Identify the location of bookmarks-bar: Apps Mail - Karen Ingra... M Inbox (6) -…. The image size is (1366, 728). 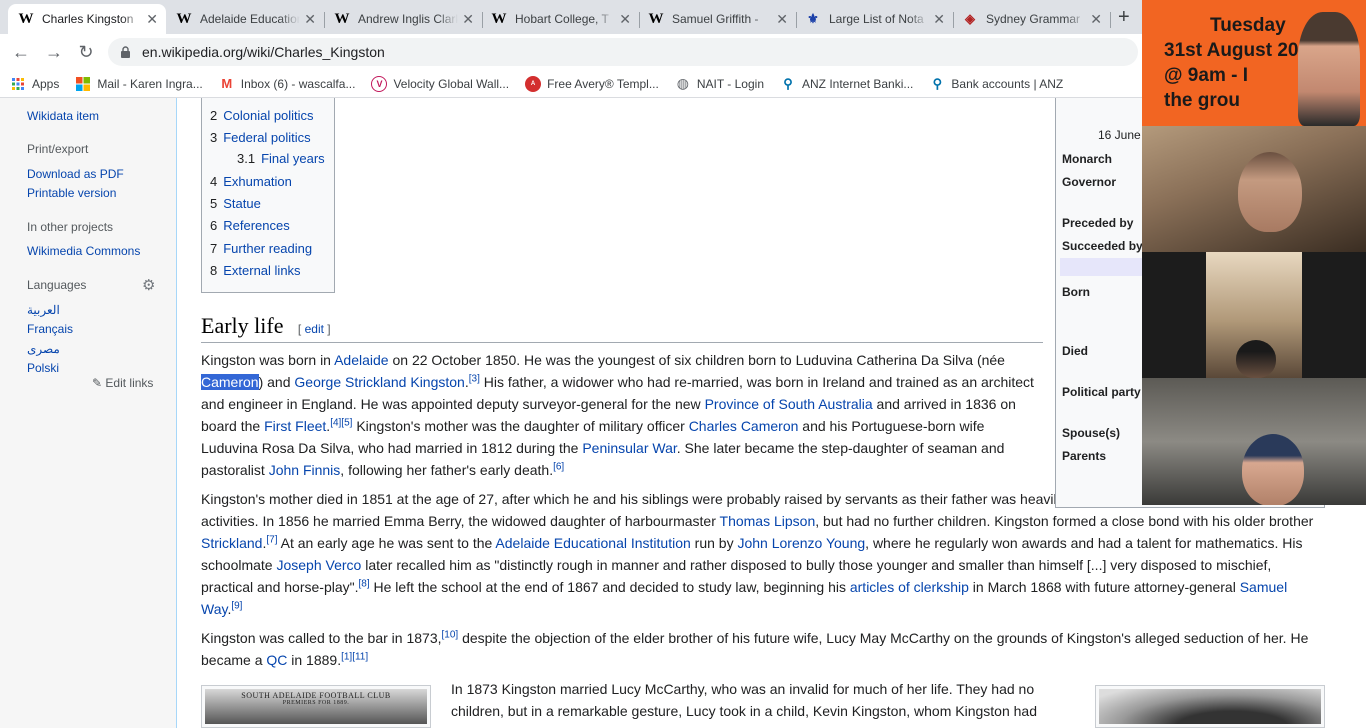
(571, 84).